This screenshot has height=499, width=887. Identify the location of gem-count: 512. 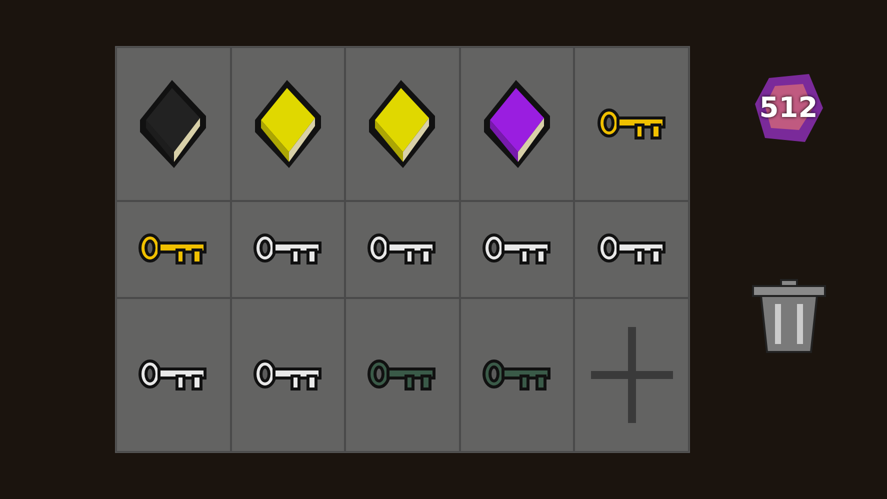
(788, 108).